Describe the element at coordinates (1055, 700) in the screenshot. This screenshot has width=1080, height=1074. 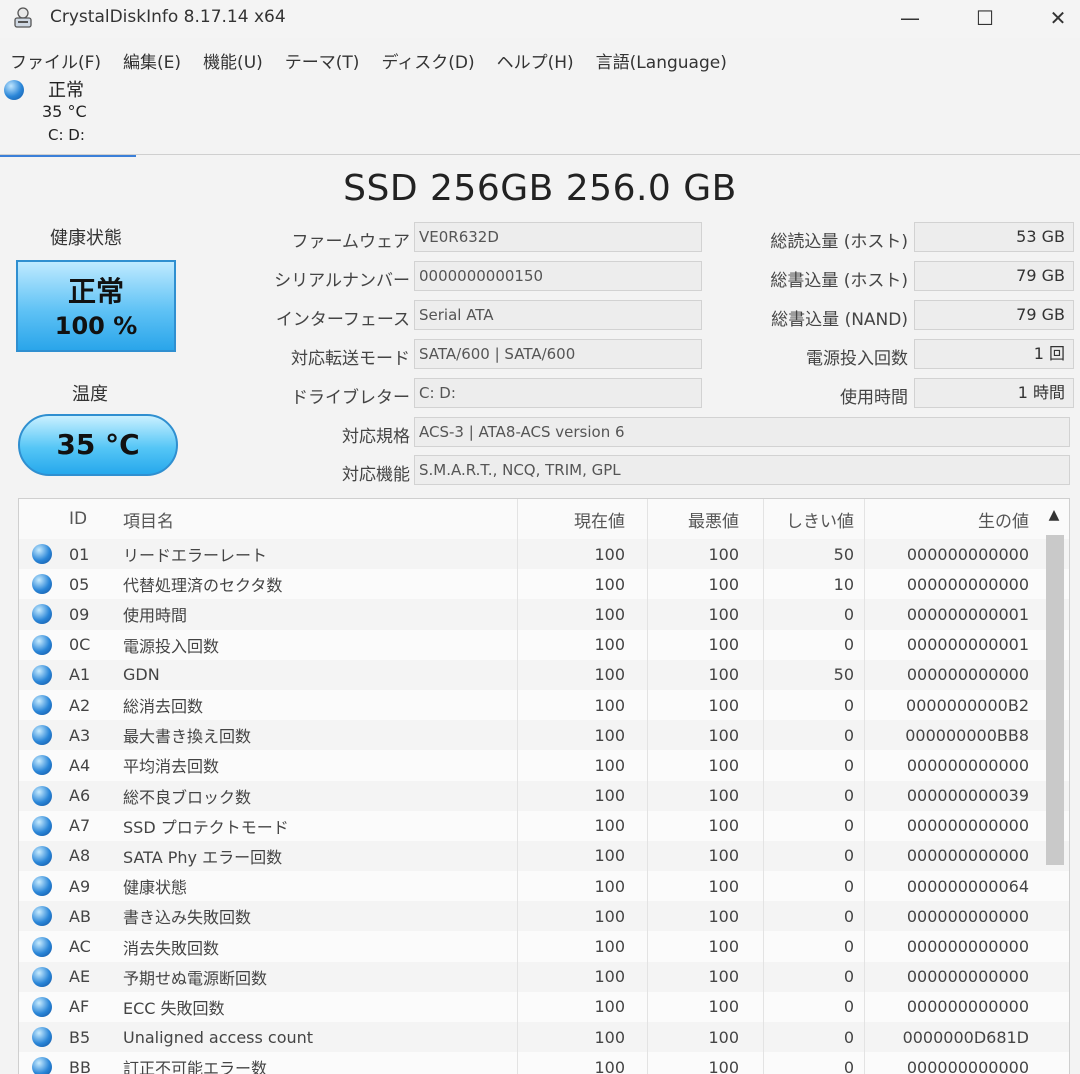
I see `scroll-thumb` at that location.